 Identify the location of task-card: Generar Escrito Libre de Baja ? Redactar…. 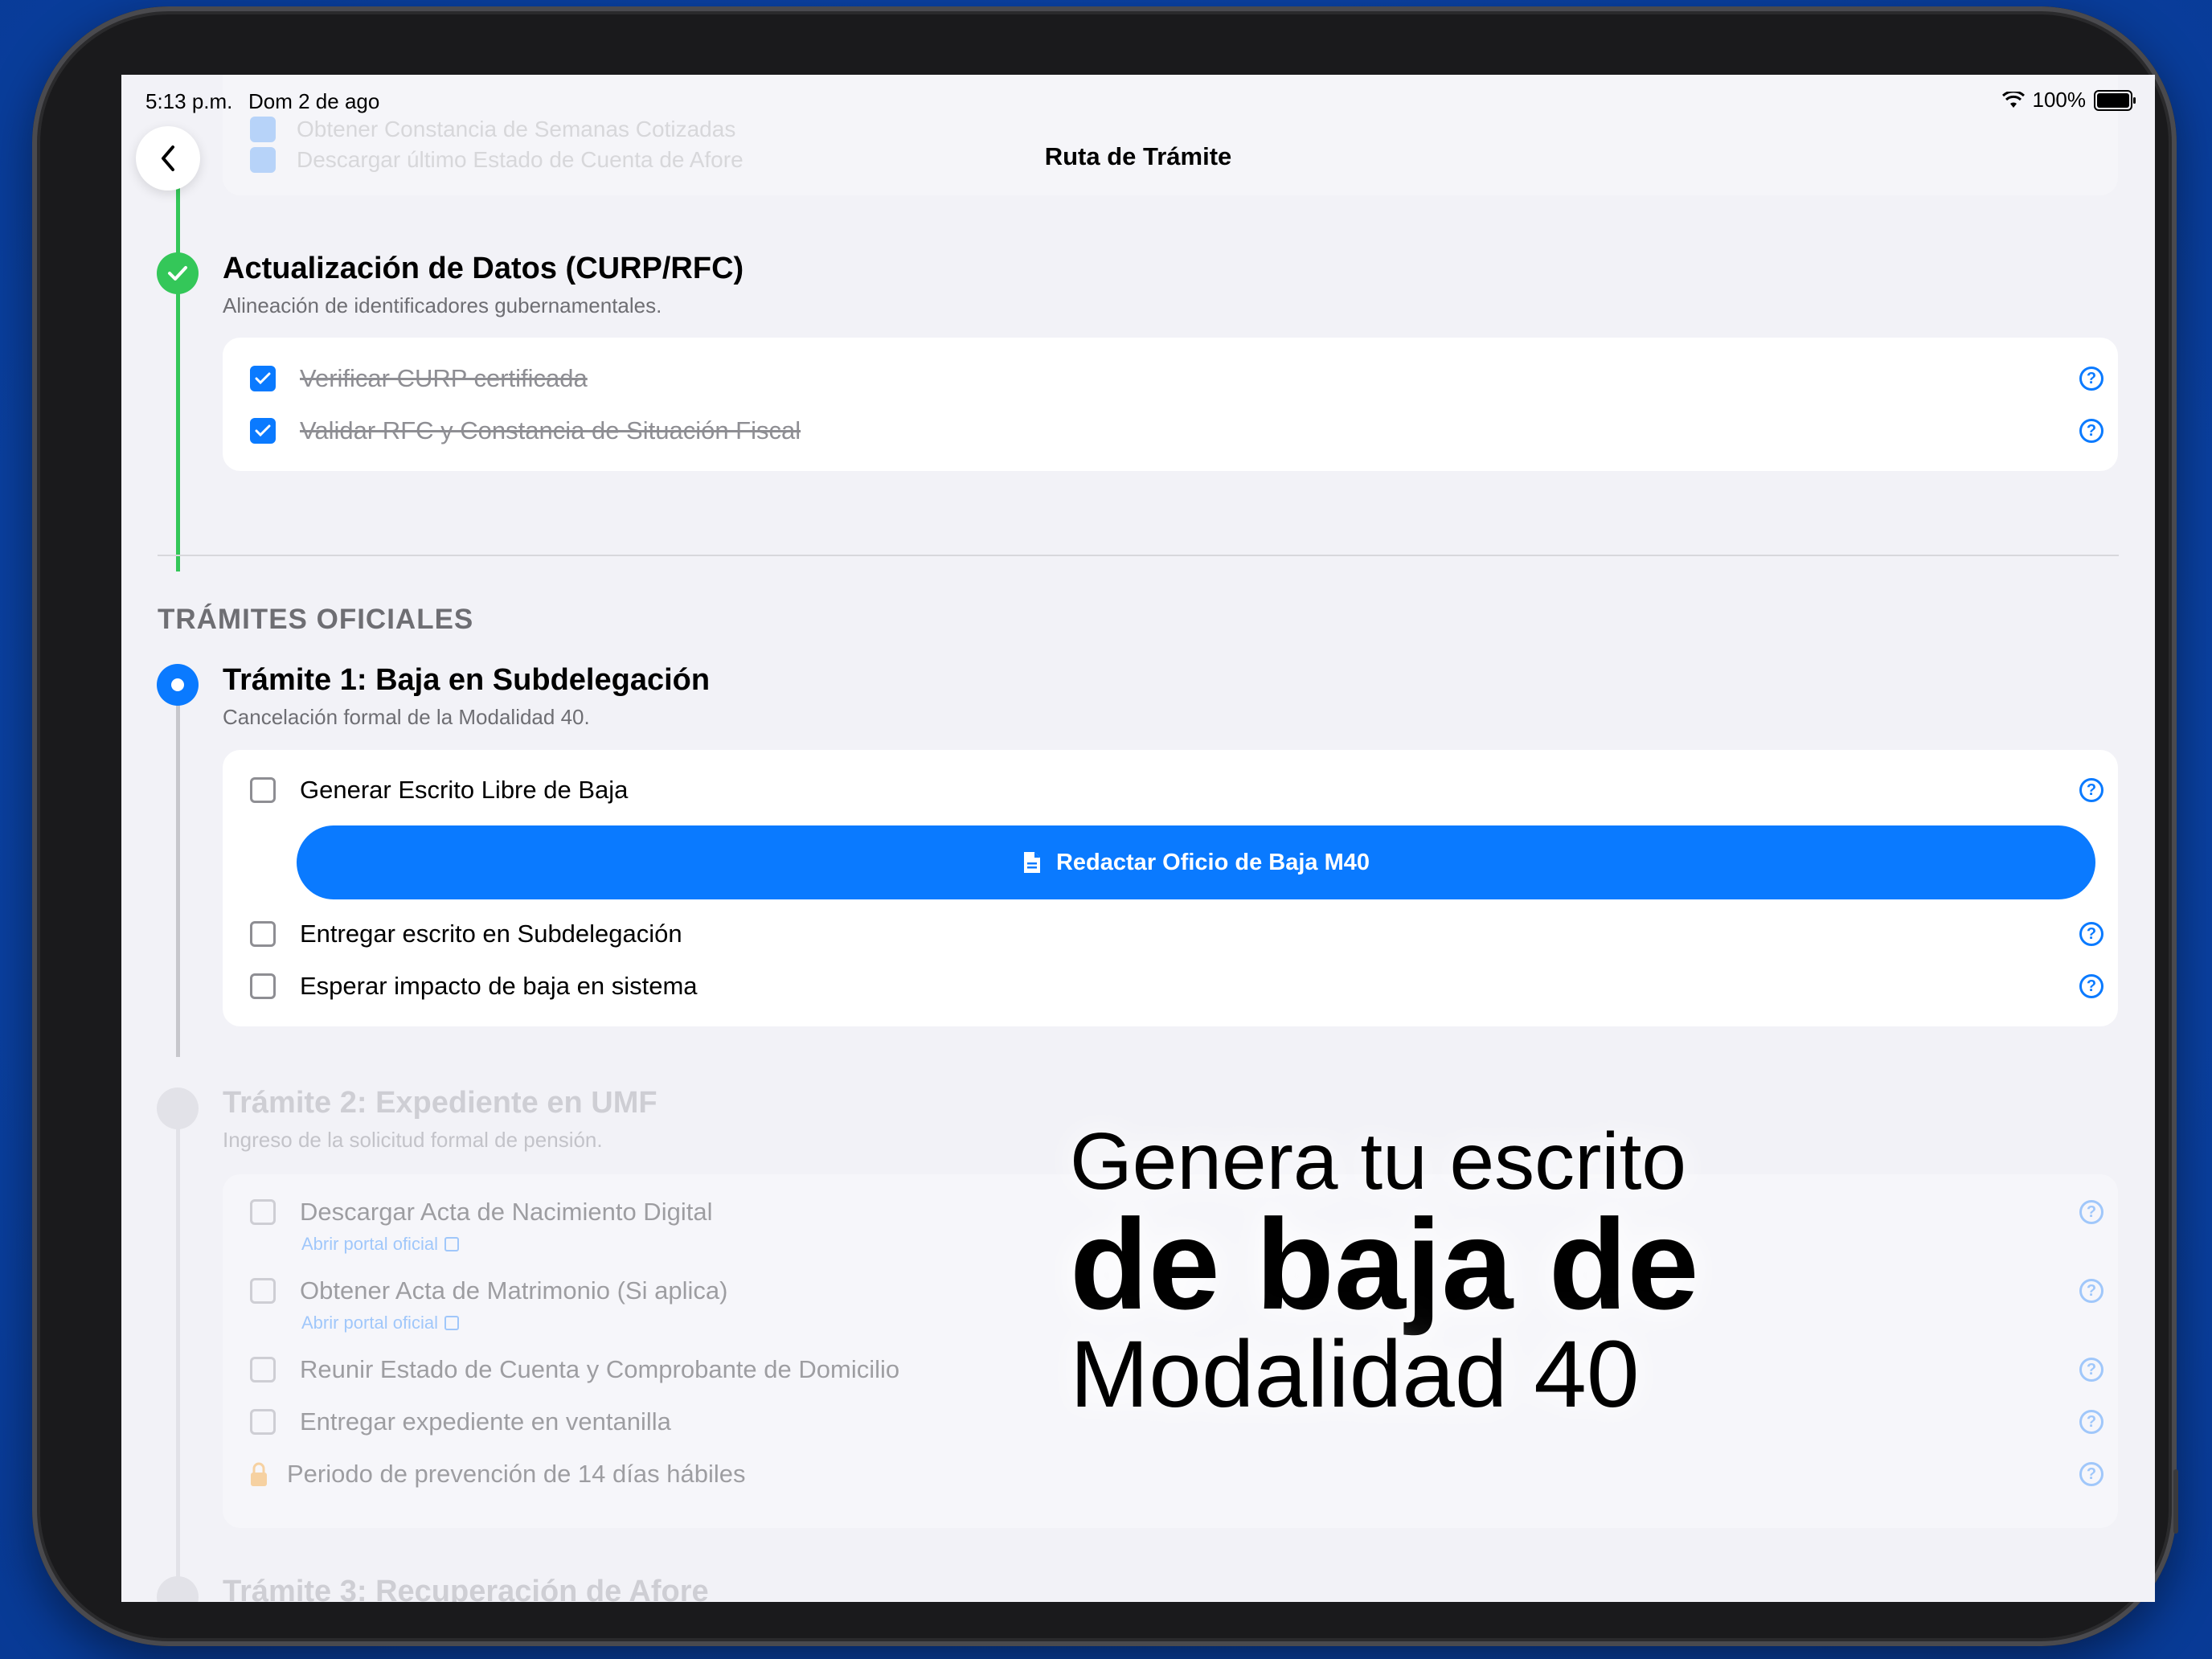
(1170, 888).